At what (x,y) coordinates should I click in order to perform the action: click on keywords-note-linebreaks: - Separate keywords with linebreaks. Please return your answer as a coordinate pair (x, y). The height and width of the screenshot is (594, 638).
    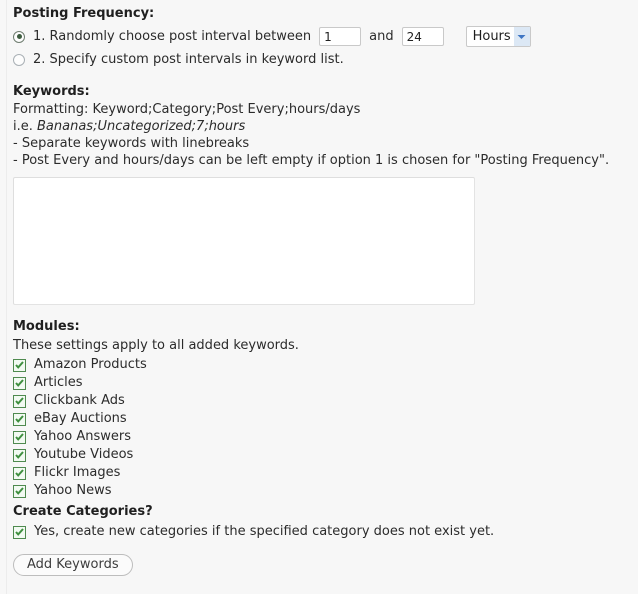
    Looking at the image, I should click on (131, 143).